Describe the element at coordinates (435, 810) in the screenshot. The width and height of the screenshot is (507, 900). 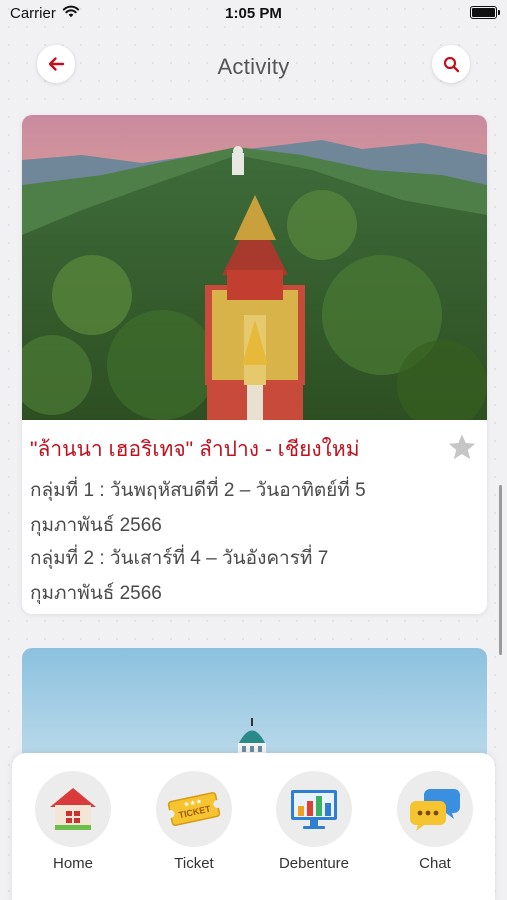
I see `chat-icon` at that location.